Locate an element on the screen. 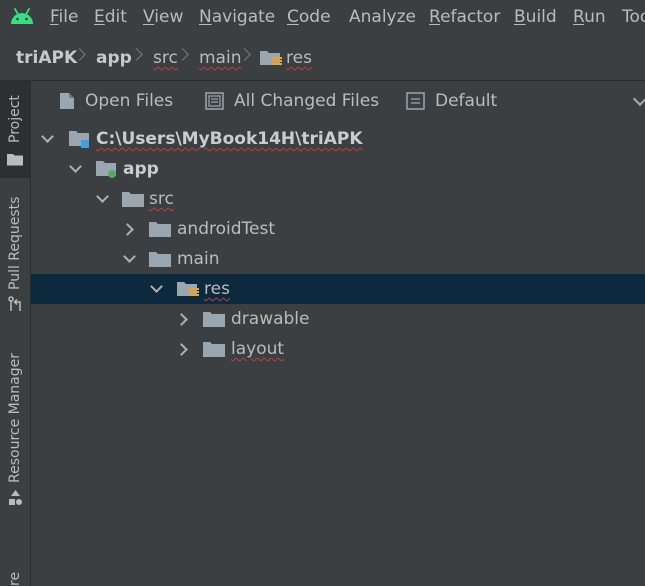 This screenshot has height=586, width=645. project-view-tabs: Open Files All Changed Files Default is located at coordinates (338, 101).